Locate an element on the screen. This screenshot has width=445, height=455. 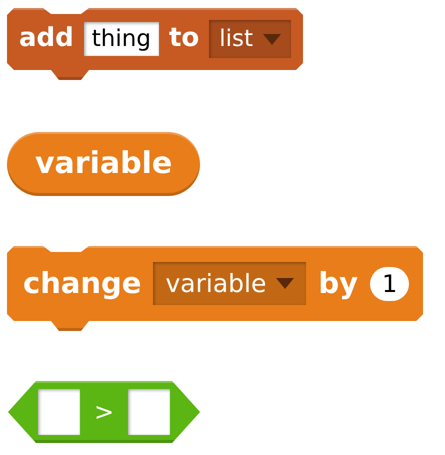
block-label: change is located at coordinates (82, 283).